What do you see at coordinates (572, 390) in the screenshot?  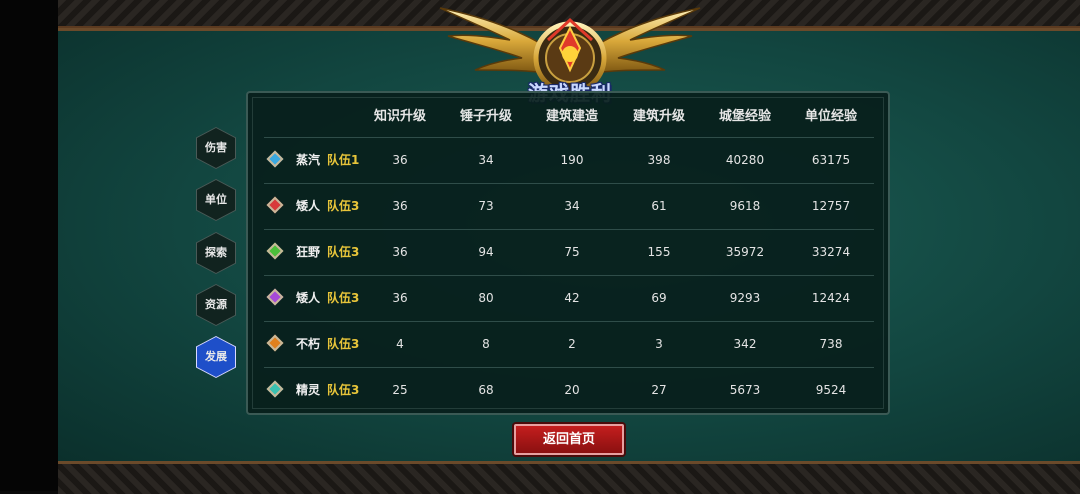 I see `cell-build: 20` at bounding box center [572, 390].